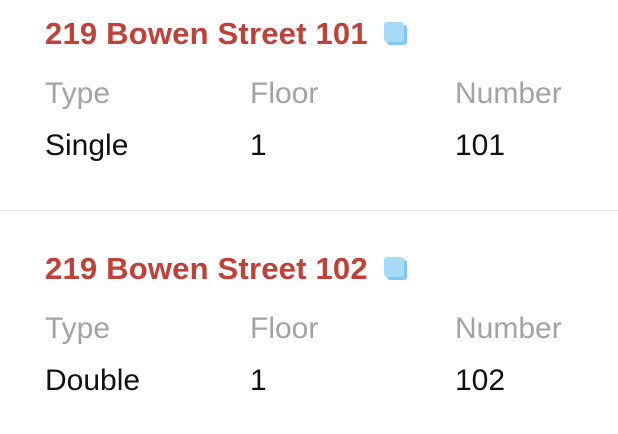 This screenshot has height=434, width=618. Describe the element at coordinates (92, 355) in the screenshot. I see `type-column: Type Double` at that location.